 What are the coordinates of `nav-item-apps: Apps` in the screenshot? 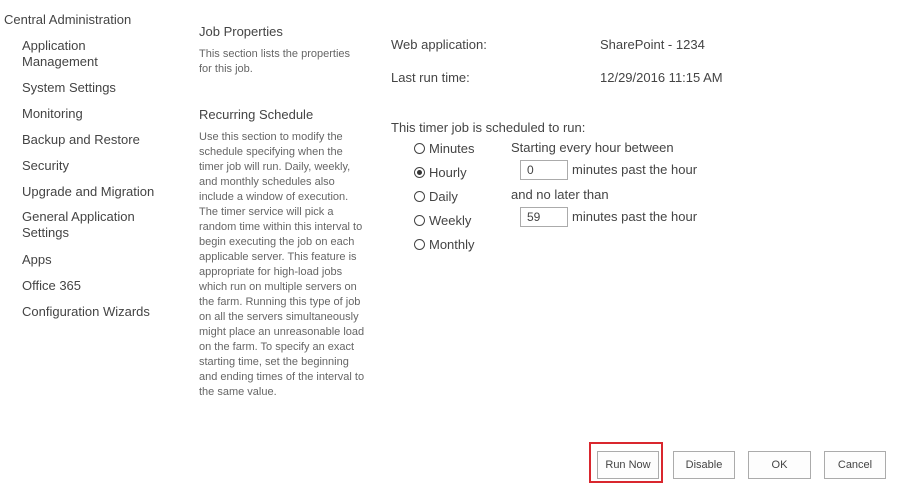 It's located at (37, 260).